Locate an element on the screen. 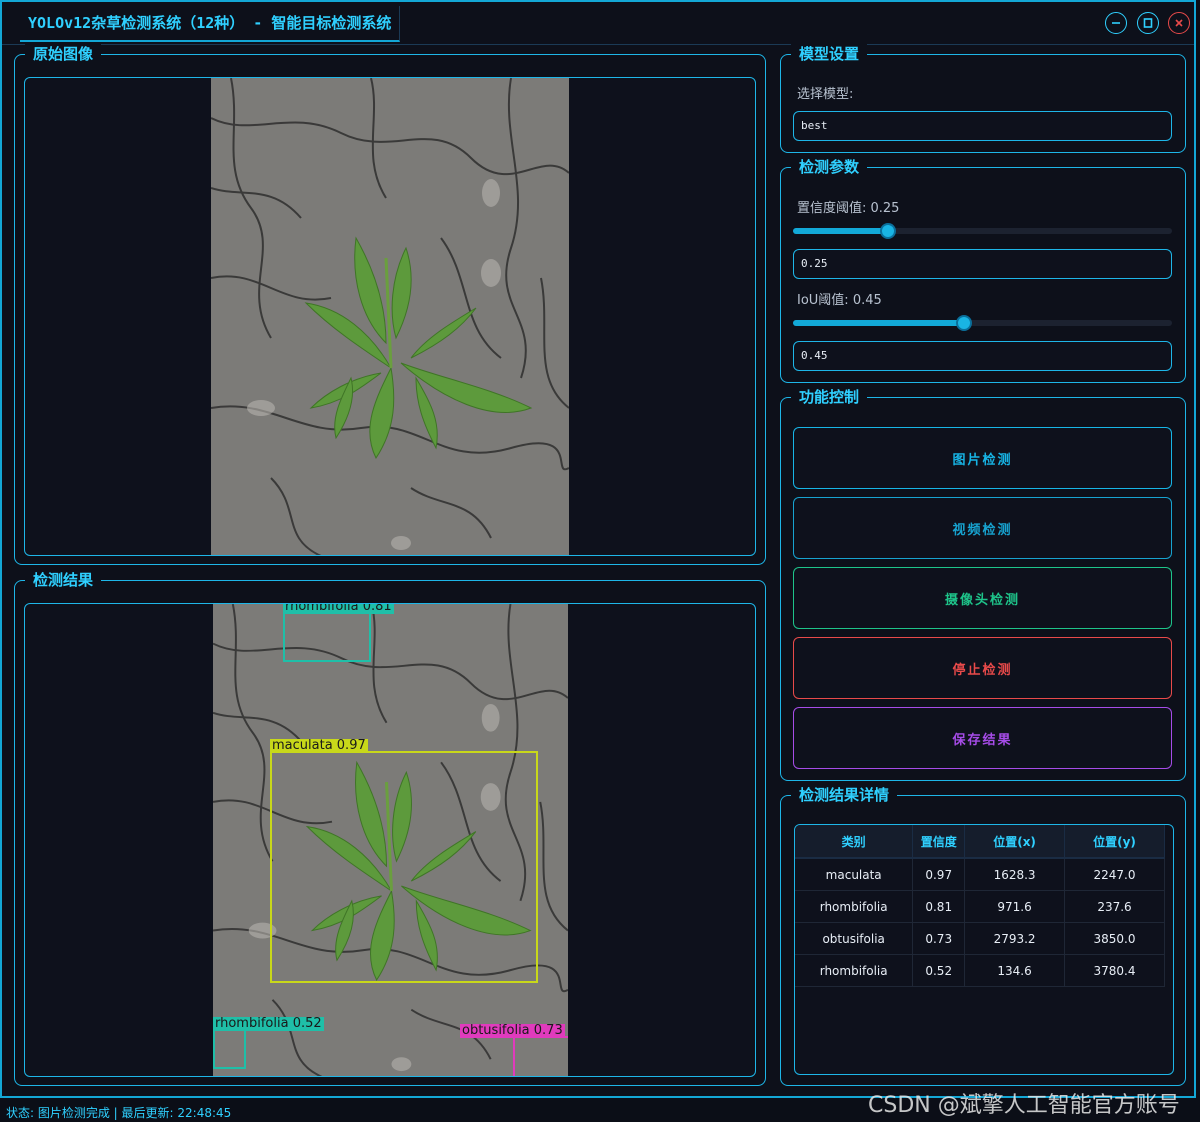 This screenshot has width=1200, height=1122. video-detect-button: 视频检测 is located at coordinates (982, 528).